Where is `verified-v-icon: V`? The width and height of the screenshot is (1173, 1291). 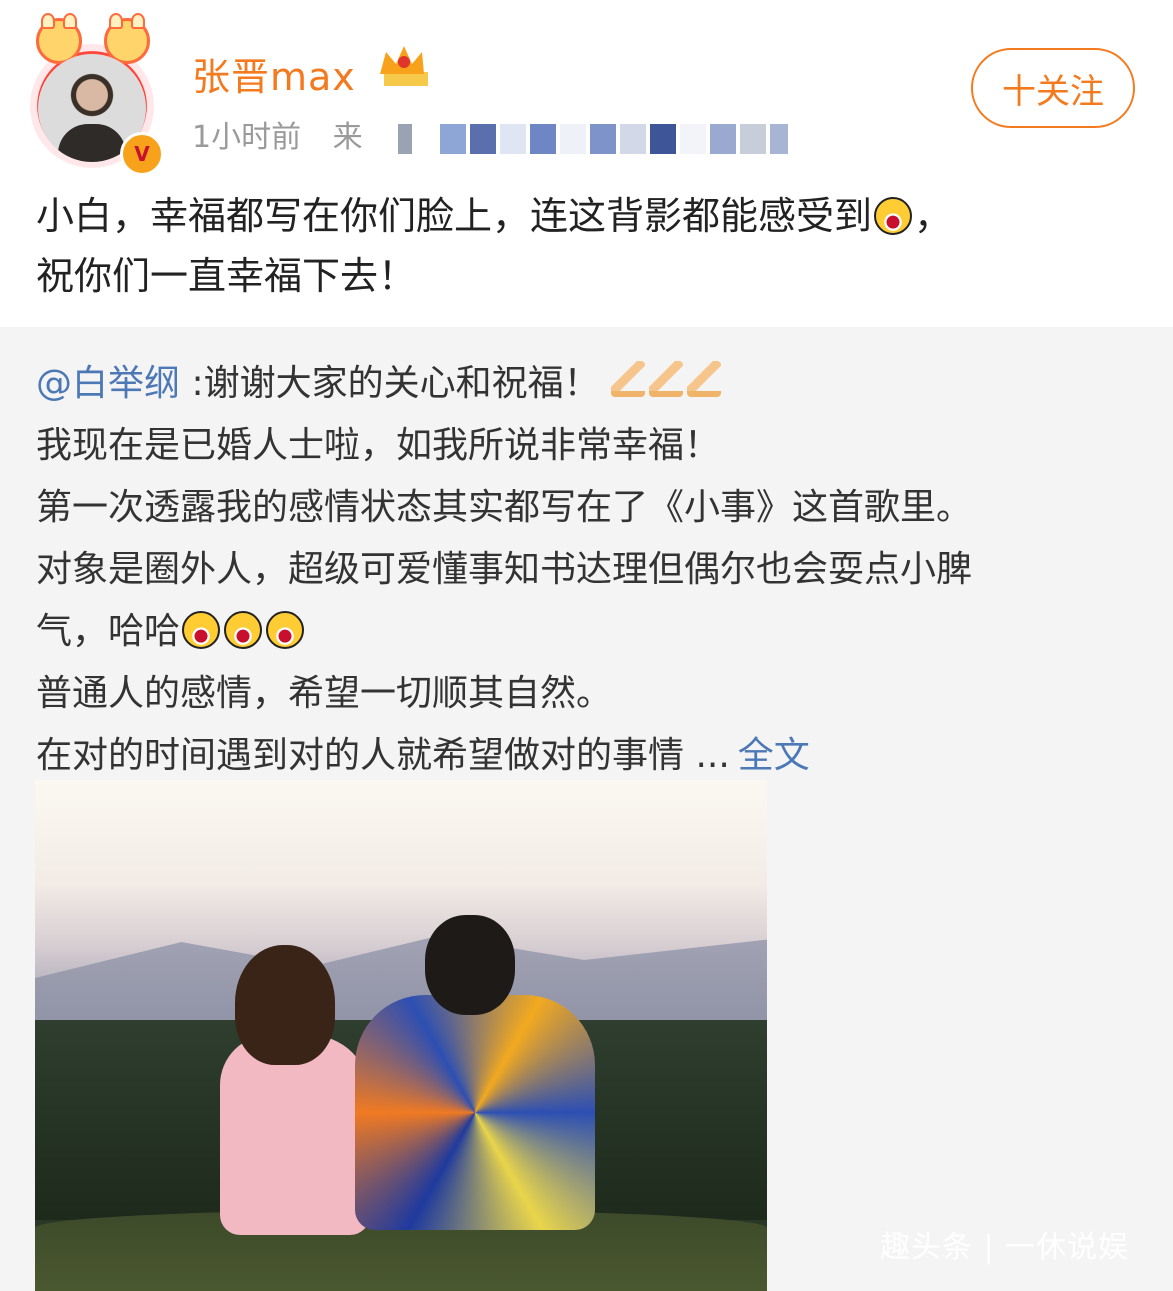
verified-v-icon: V is located at coordinates (142, 154).